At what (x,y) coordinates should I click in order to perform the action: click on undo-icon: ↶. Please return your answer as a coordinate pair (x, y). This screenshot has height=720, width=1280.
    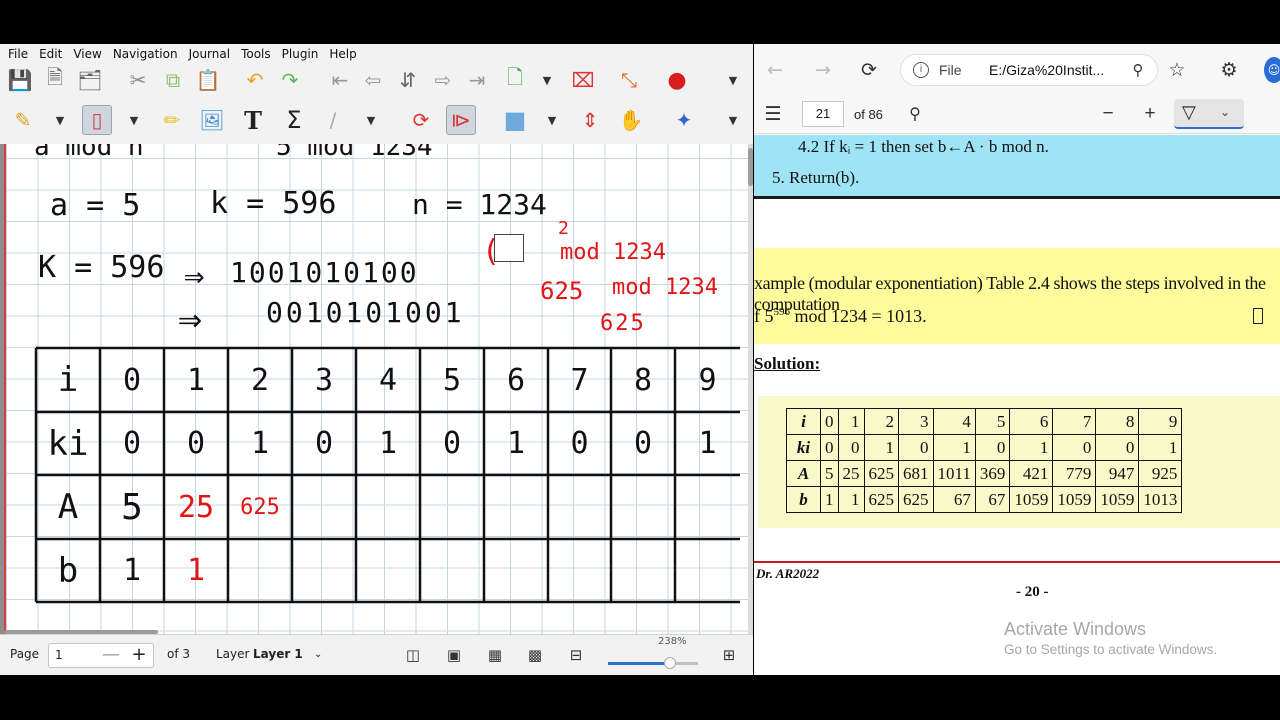
    Looking at the image, I should click on (255, 80).